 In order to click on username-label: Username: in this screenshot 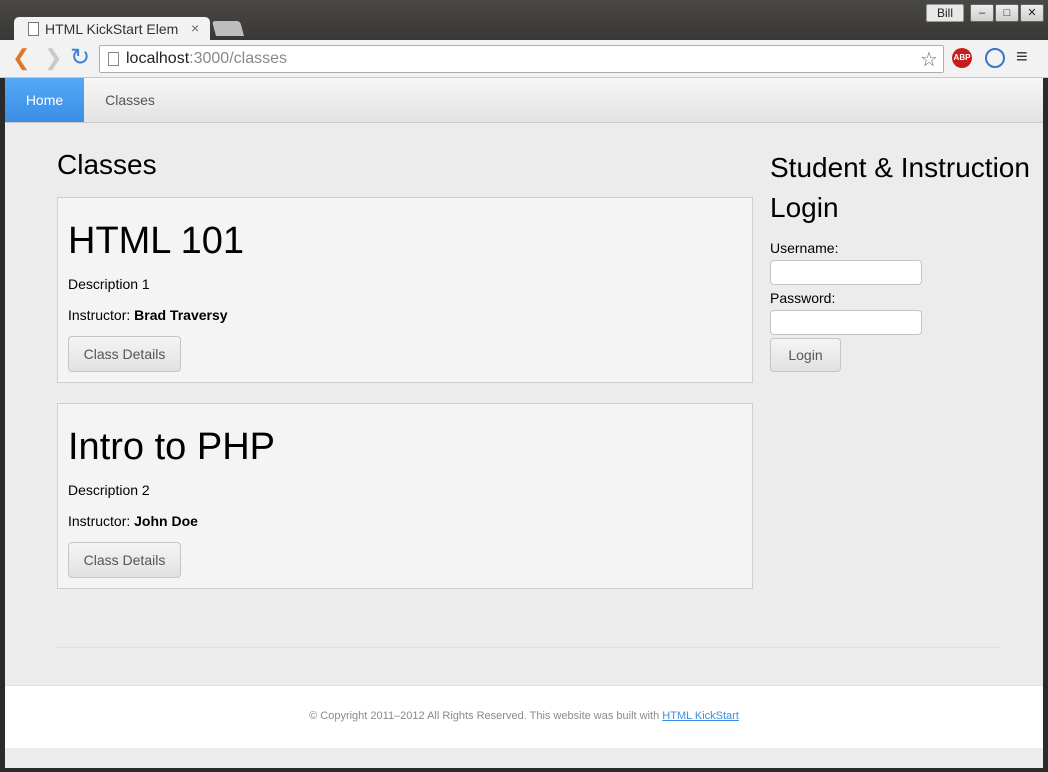, I will do `click(804, 248)`.